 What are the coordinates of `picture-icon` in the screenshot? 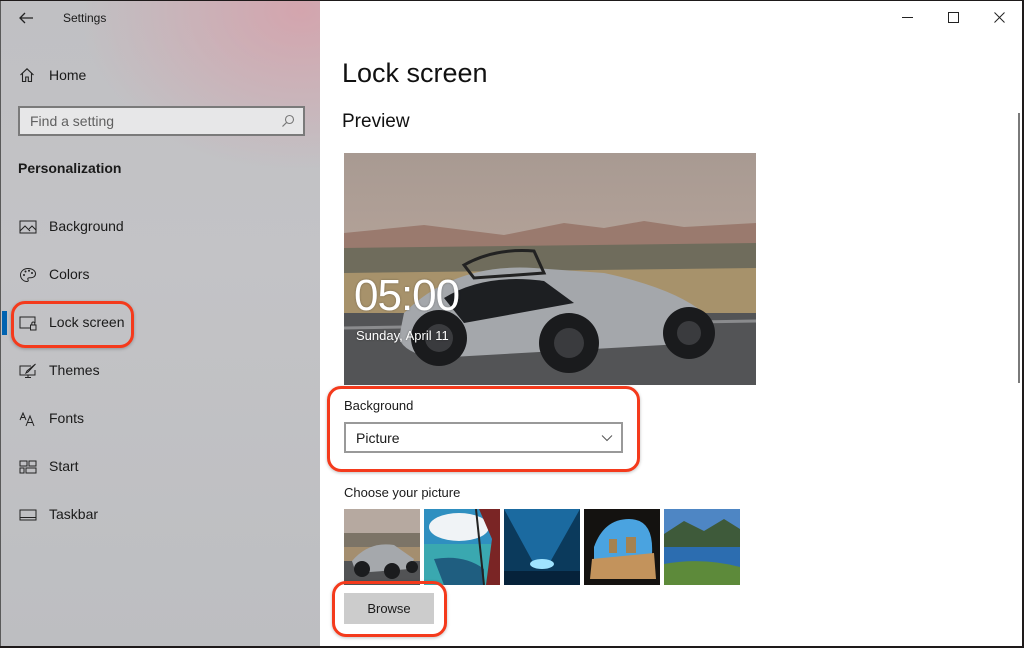 It's located at (28, 227).